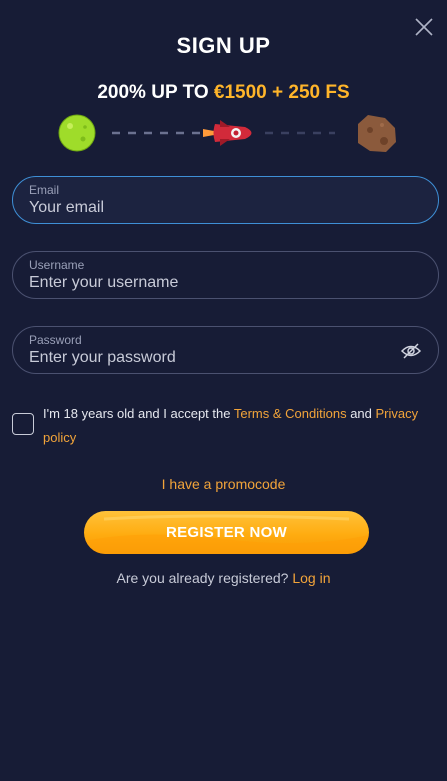 Image resolution: width=447 pixels, height=781 pixels. What do you see at coordinates (377, 133) in the screenshot?
I see `asteroid-icon` at bounding box center [377, 133].